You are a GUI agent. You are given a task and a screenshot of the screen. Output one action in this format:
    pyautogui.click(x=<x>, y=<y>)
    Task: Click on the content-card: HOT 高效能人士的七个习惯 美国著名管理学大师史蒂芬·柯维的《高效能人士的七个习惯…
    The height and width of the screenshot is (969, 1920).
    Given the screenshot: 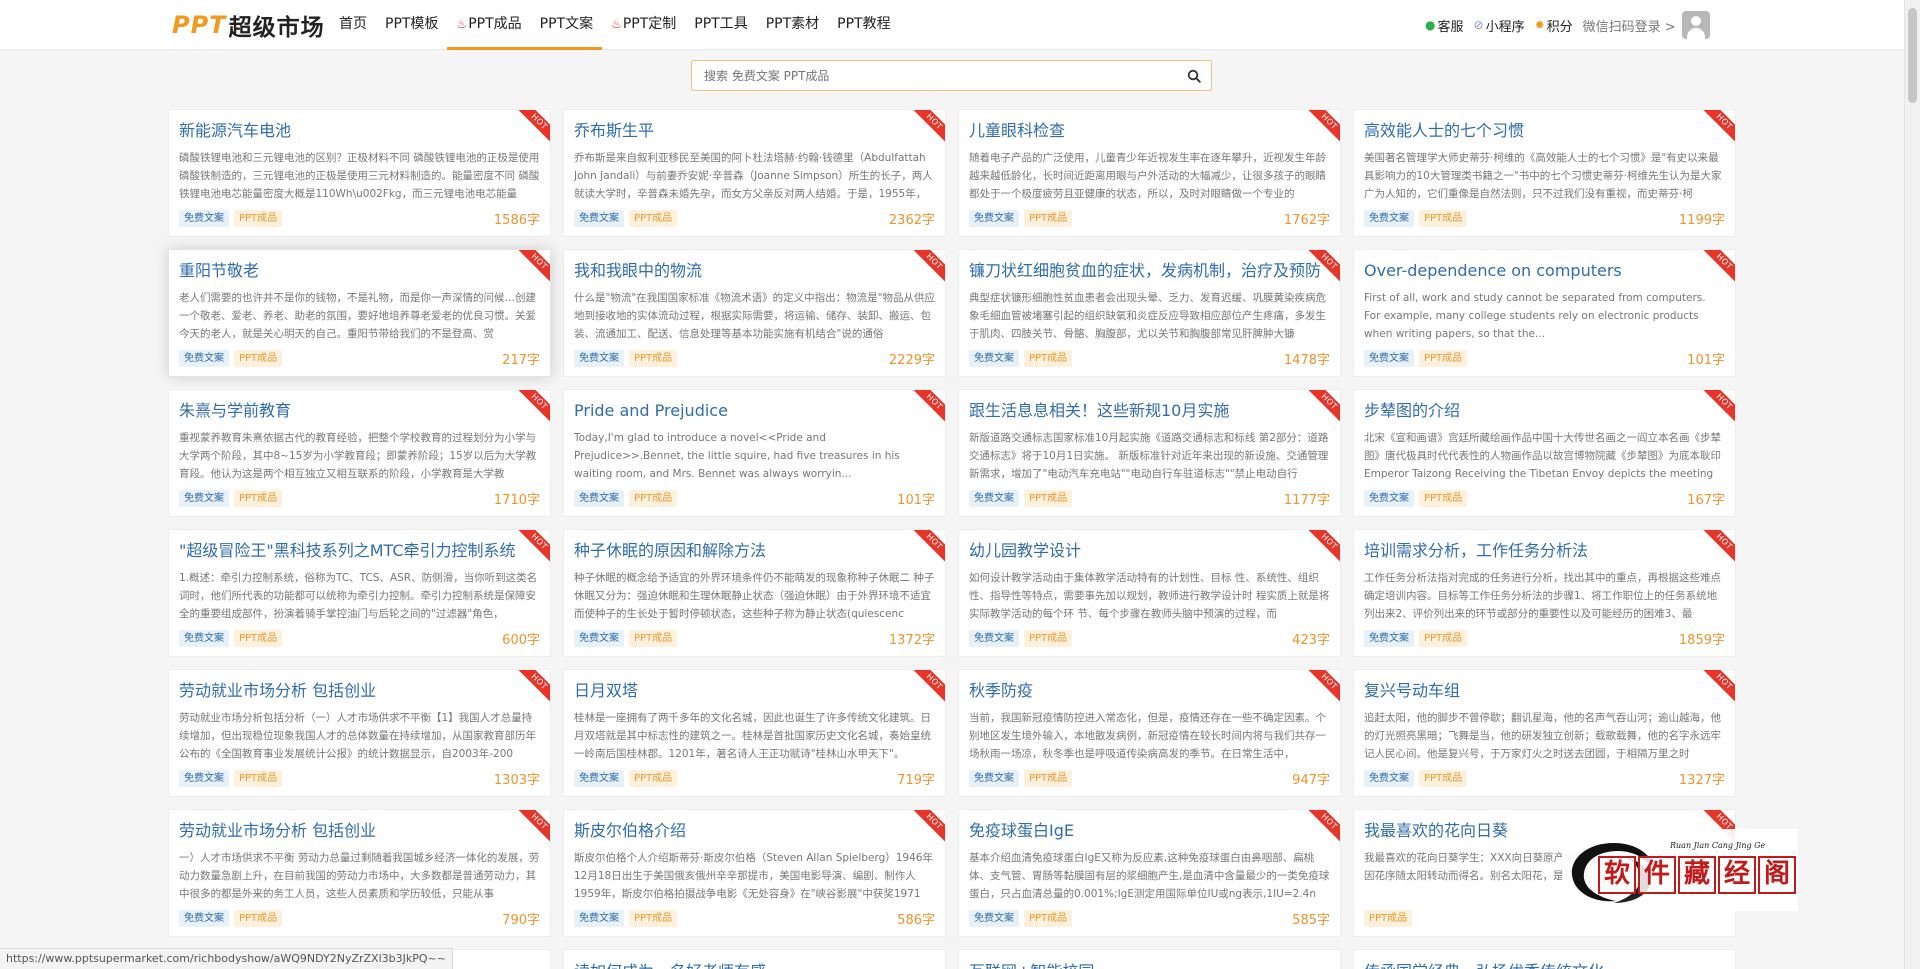 What is the action you would take?
    pyautogui.click(x=1544, y=173)
    